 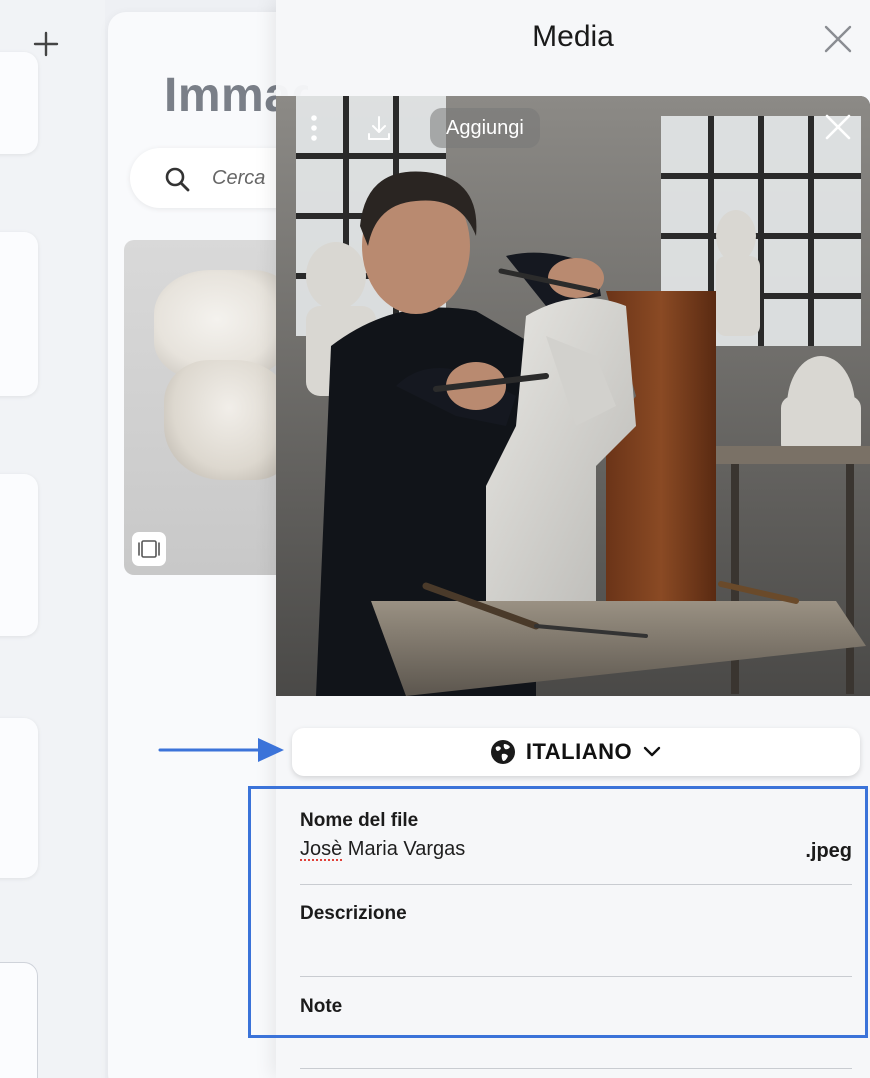 I want to click on file-name-field: Nome del file Josè Maria Vargas .jpeg, so click(x=576, y=836).